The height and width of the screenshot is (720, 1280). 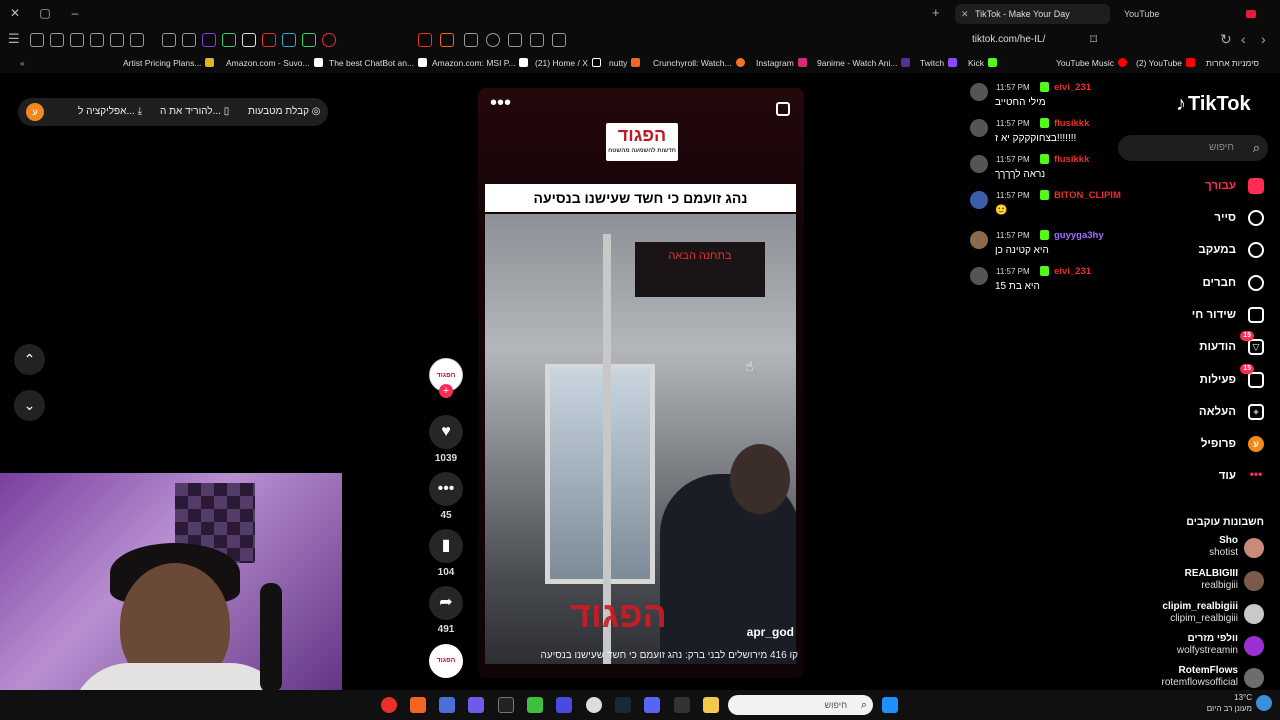 What do you see at coordinates (446, 661) in the screenshot?
I see `sound-disc: הפגוד` at bounding box center [446, 661].